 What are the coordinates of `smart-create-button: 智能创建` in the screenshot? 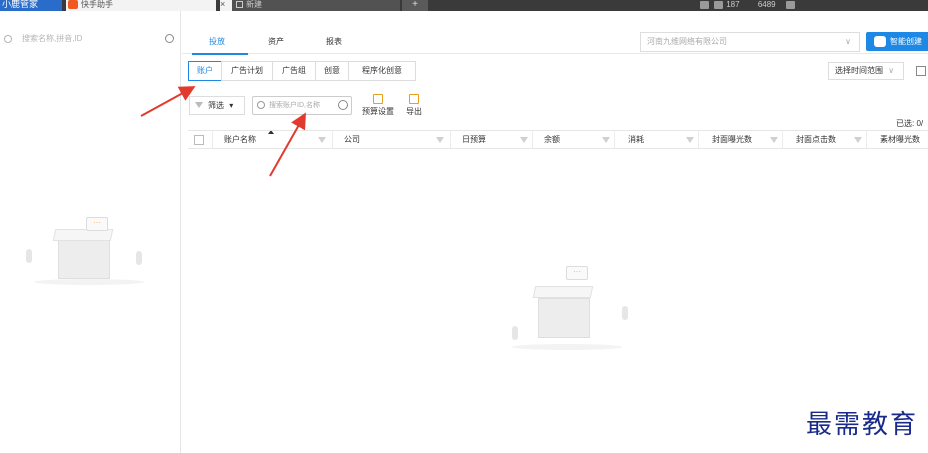 It's located at (897, 41).